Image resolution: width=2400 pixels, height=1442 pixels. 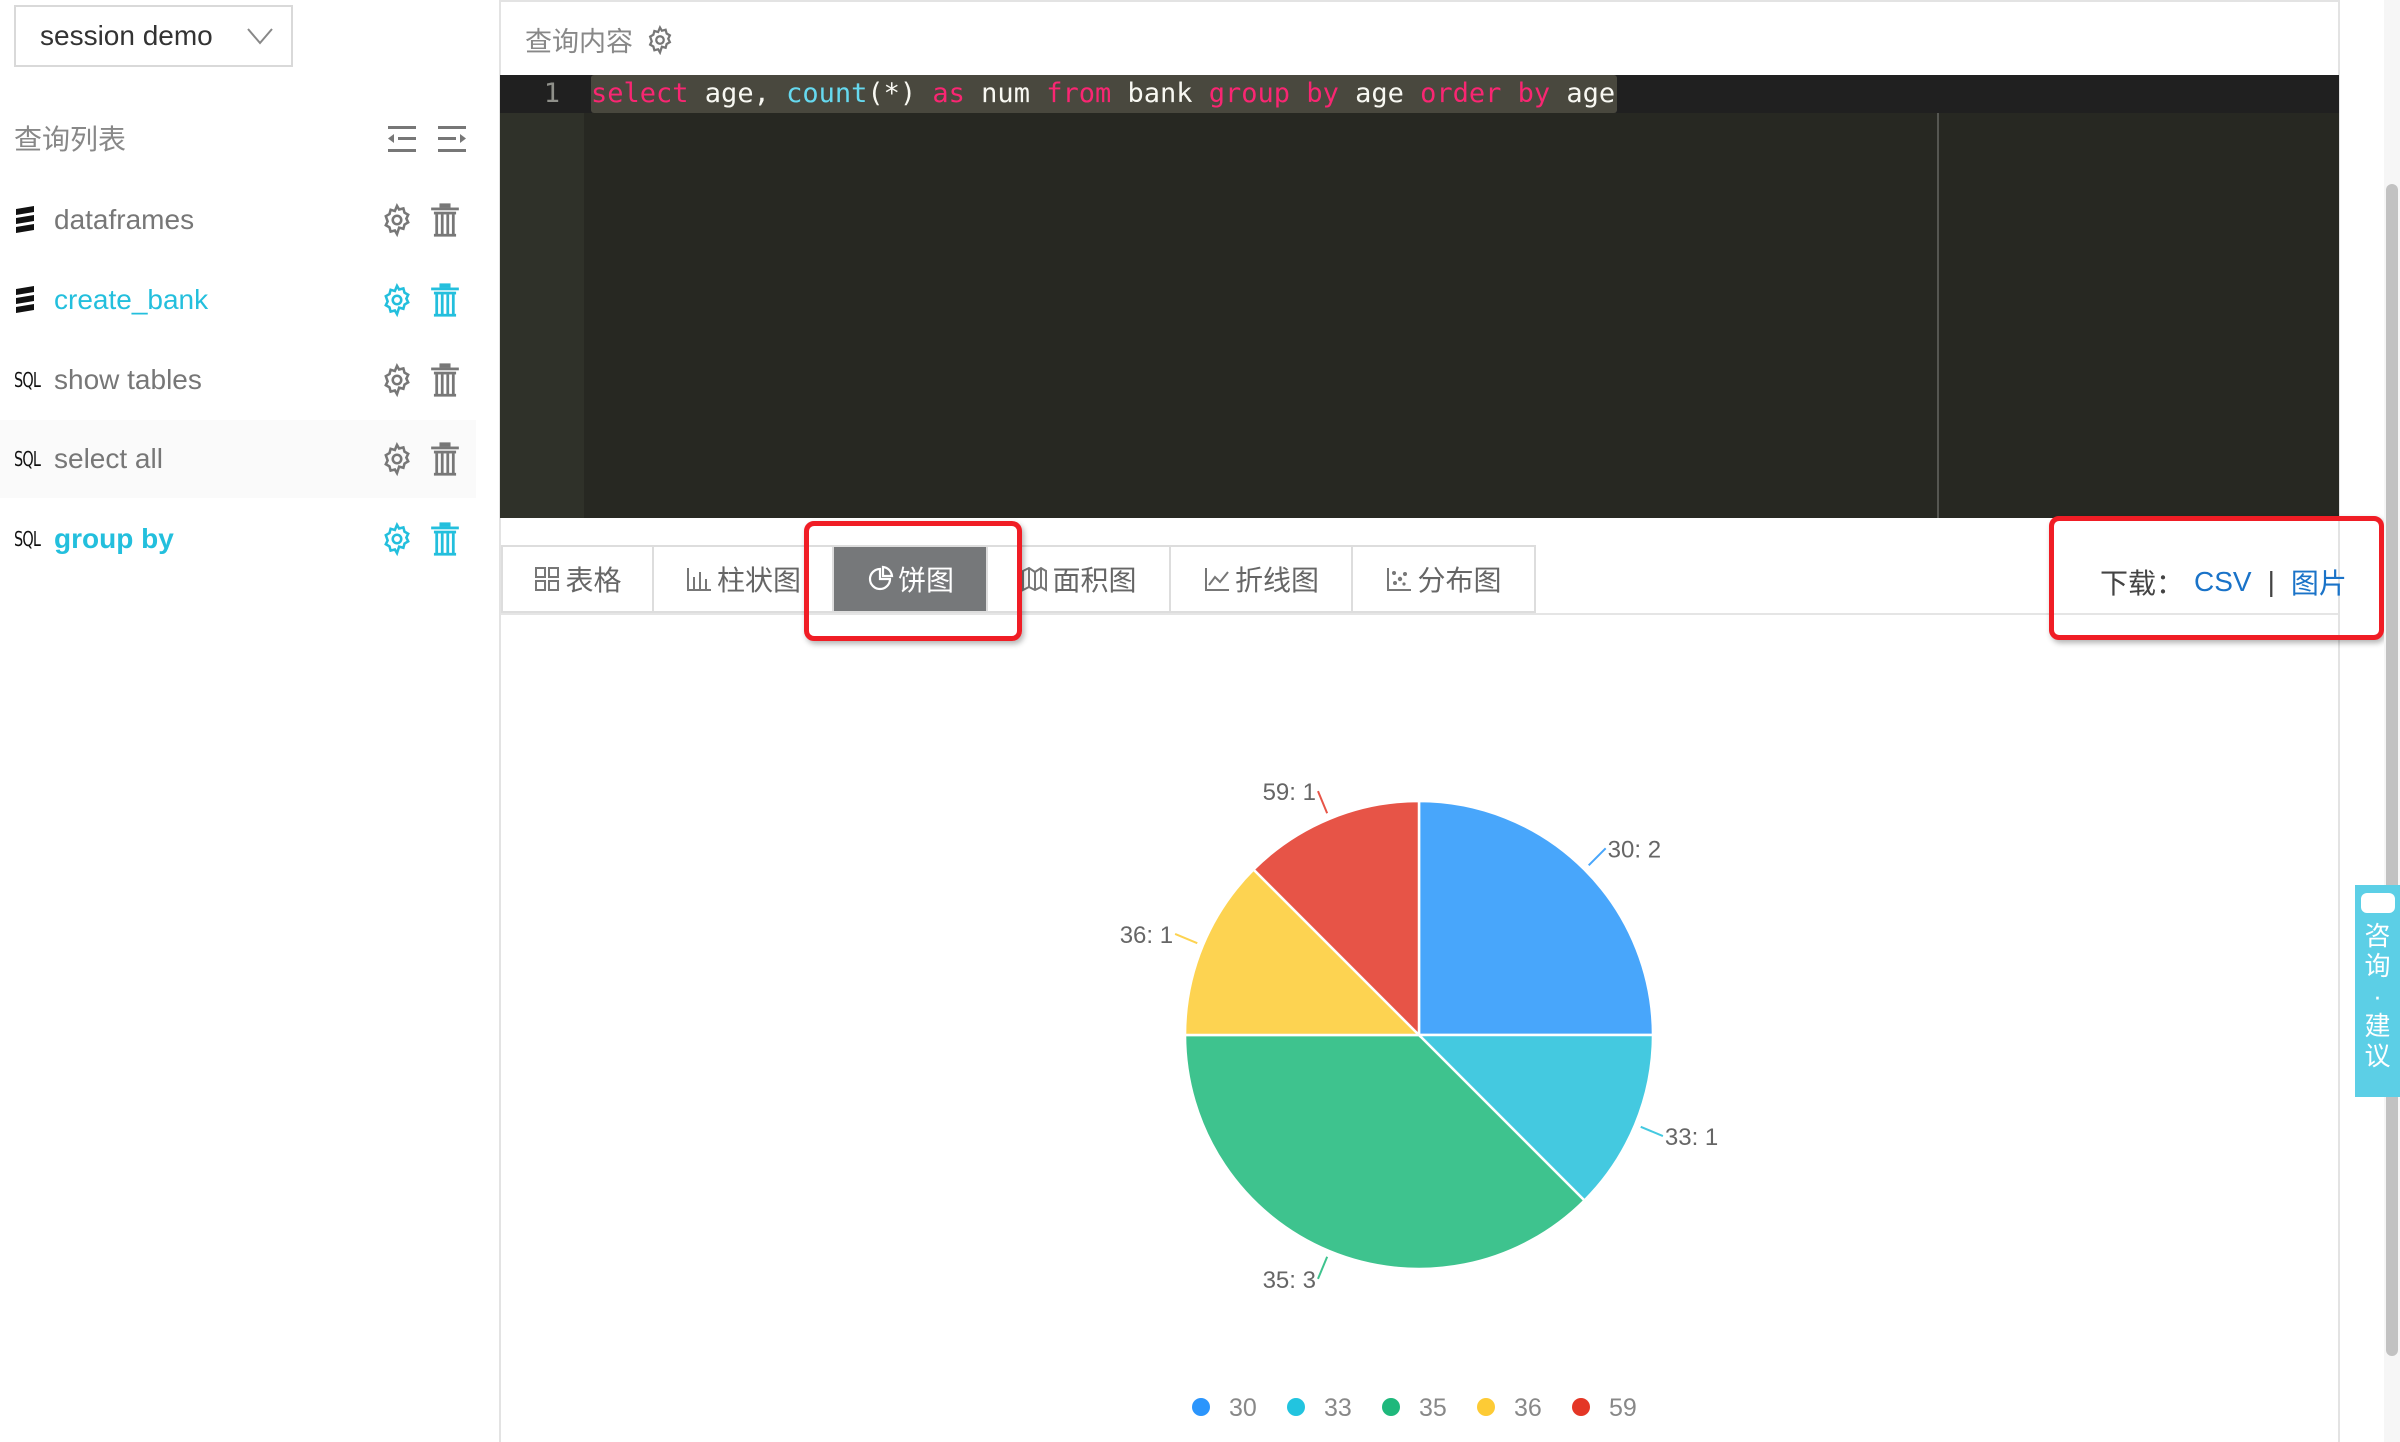 I want to click on tab-pie-chart: 饼图, so click(x=911, y=579).